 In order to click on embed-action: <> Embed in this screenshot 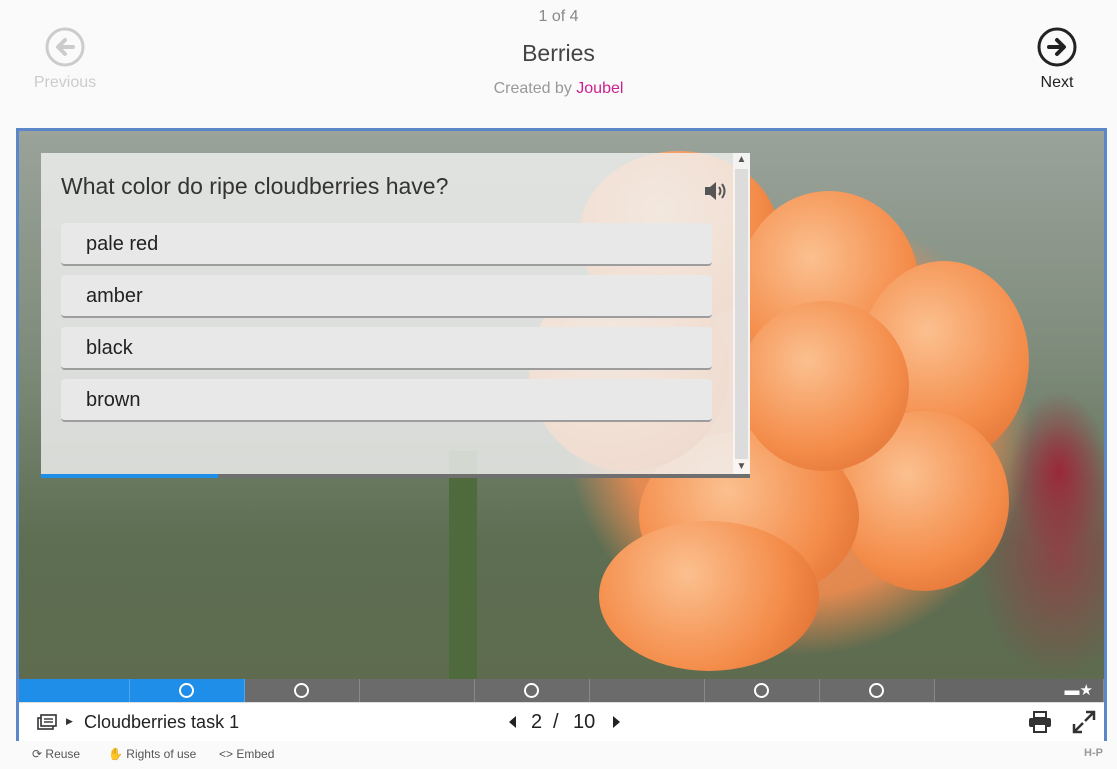, I will do `click(246, 754)`.